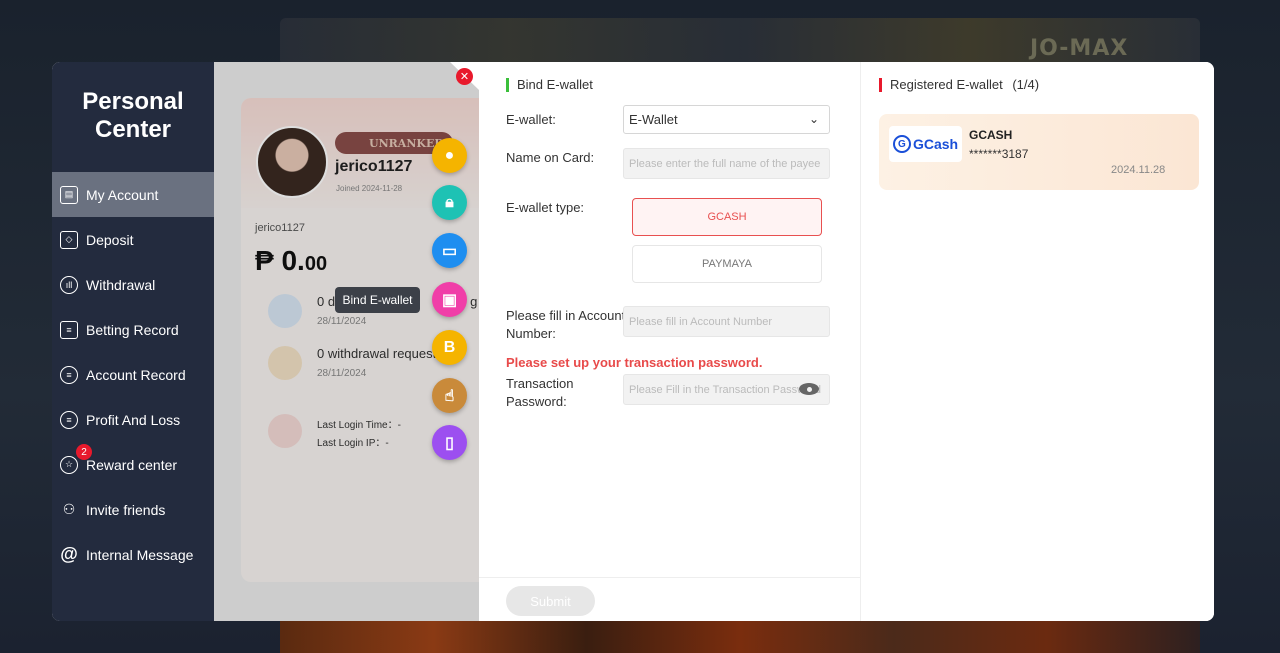 The width and height of the screenshot is (1280, 653). I want to click on registered-title: Registered E-wallet (1/4), so click(959, 84).